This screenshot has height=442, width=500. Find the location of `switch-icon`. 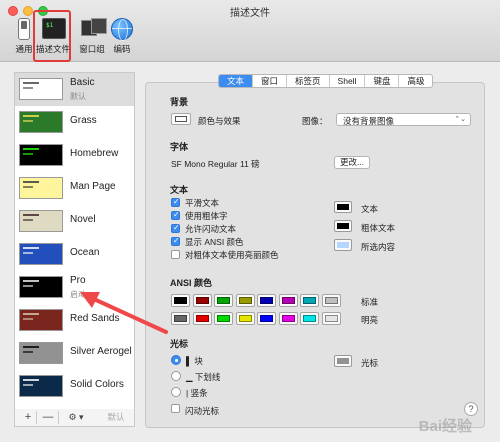

switch-icon is located at coordinates (24, 29).